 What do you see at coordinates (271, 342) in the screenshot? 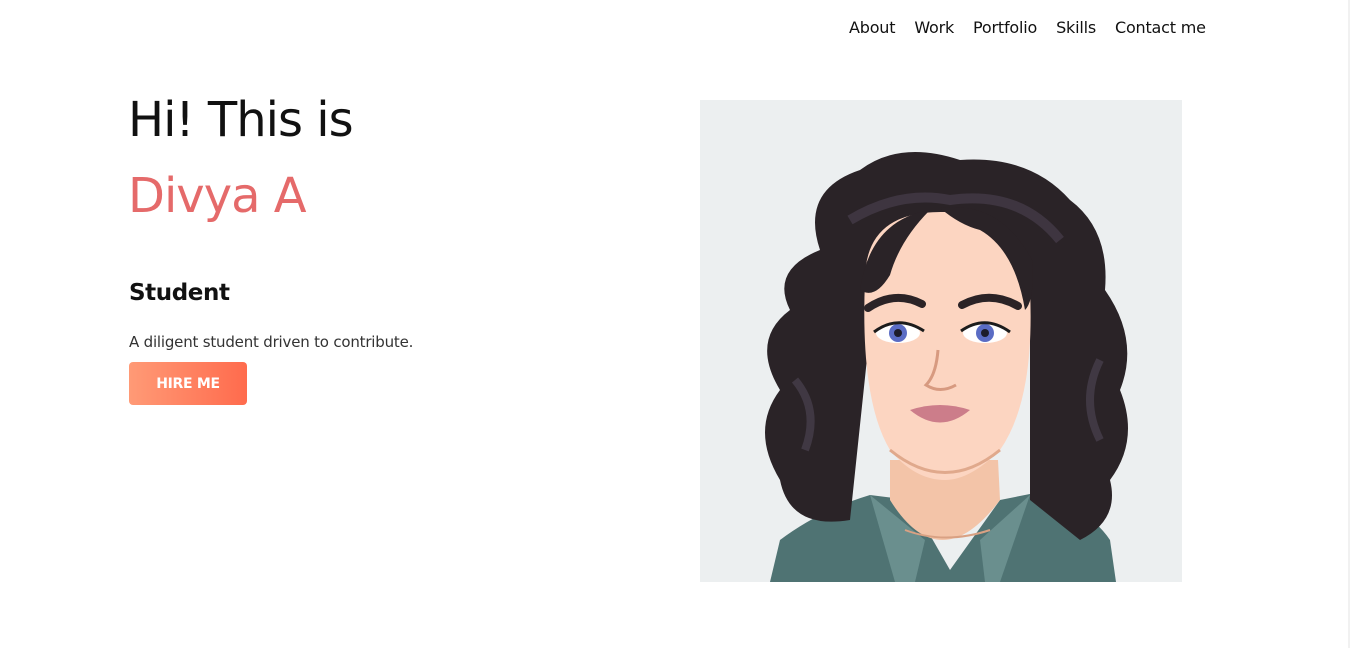
I see `hero-description: A diligent student driven to contribute.` at bounding box center [271, 342].